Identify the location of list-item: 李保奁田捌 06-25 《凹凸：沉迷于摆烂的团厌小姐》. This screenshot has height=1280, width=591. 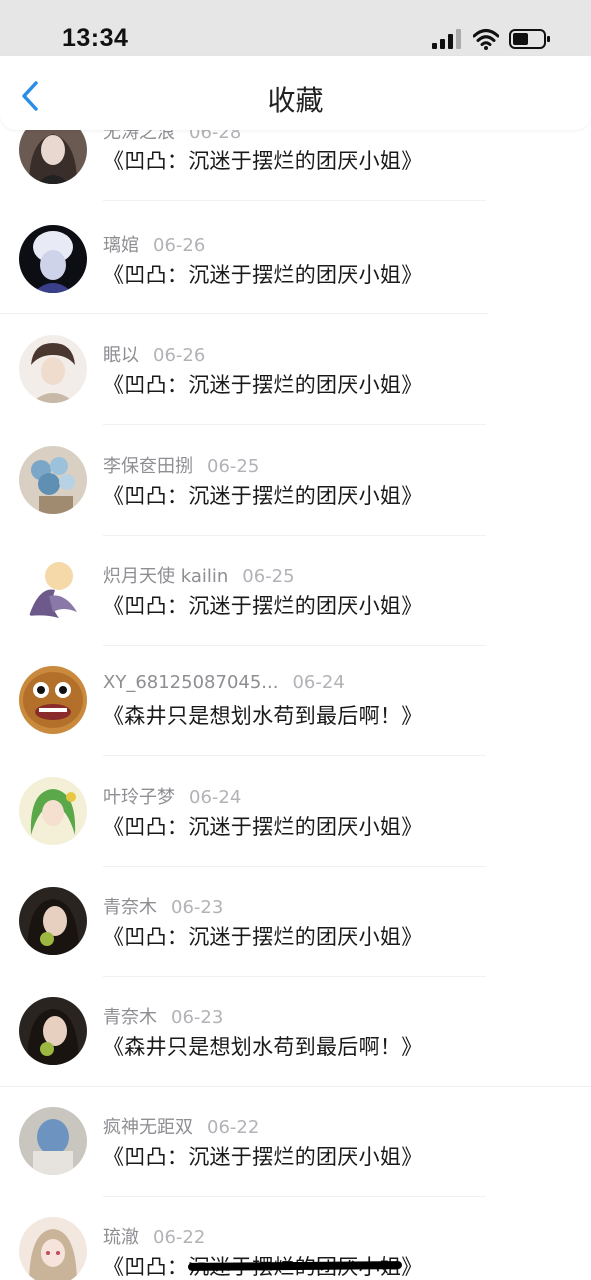
(295, 480).